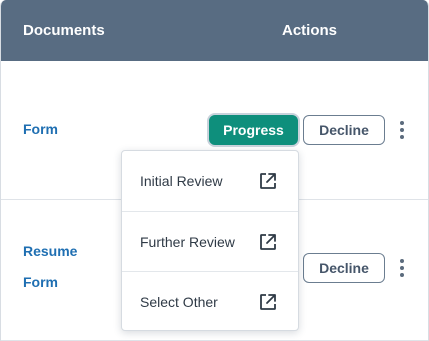 This screenshot has width=429, height=341. Describe the element at coordinates (310, 30) in the screenshot. I see `actions-column-header: Actions` at that location.